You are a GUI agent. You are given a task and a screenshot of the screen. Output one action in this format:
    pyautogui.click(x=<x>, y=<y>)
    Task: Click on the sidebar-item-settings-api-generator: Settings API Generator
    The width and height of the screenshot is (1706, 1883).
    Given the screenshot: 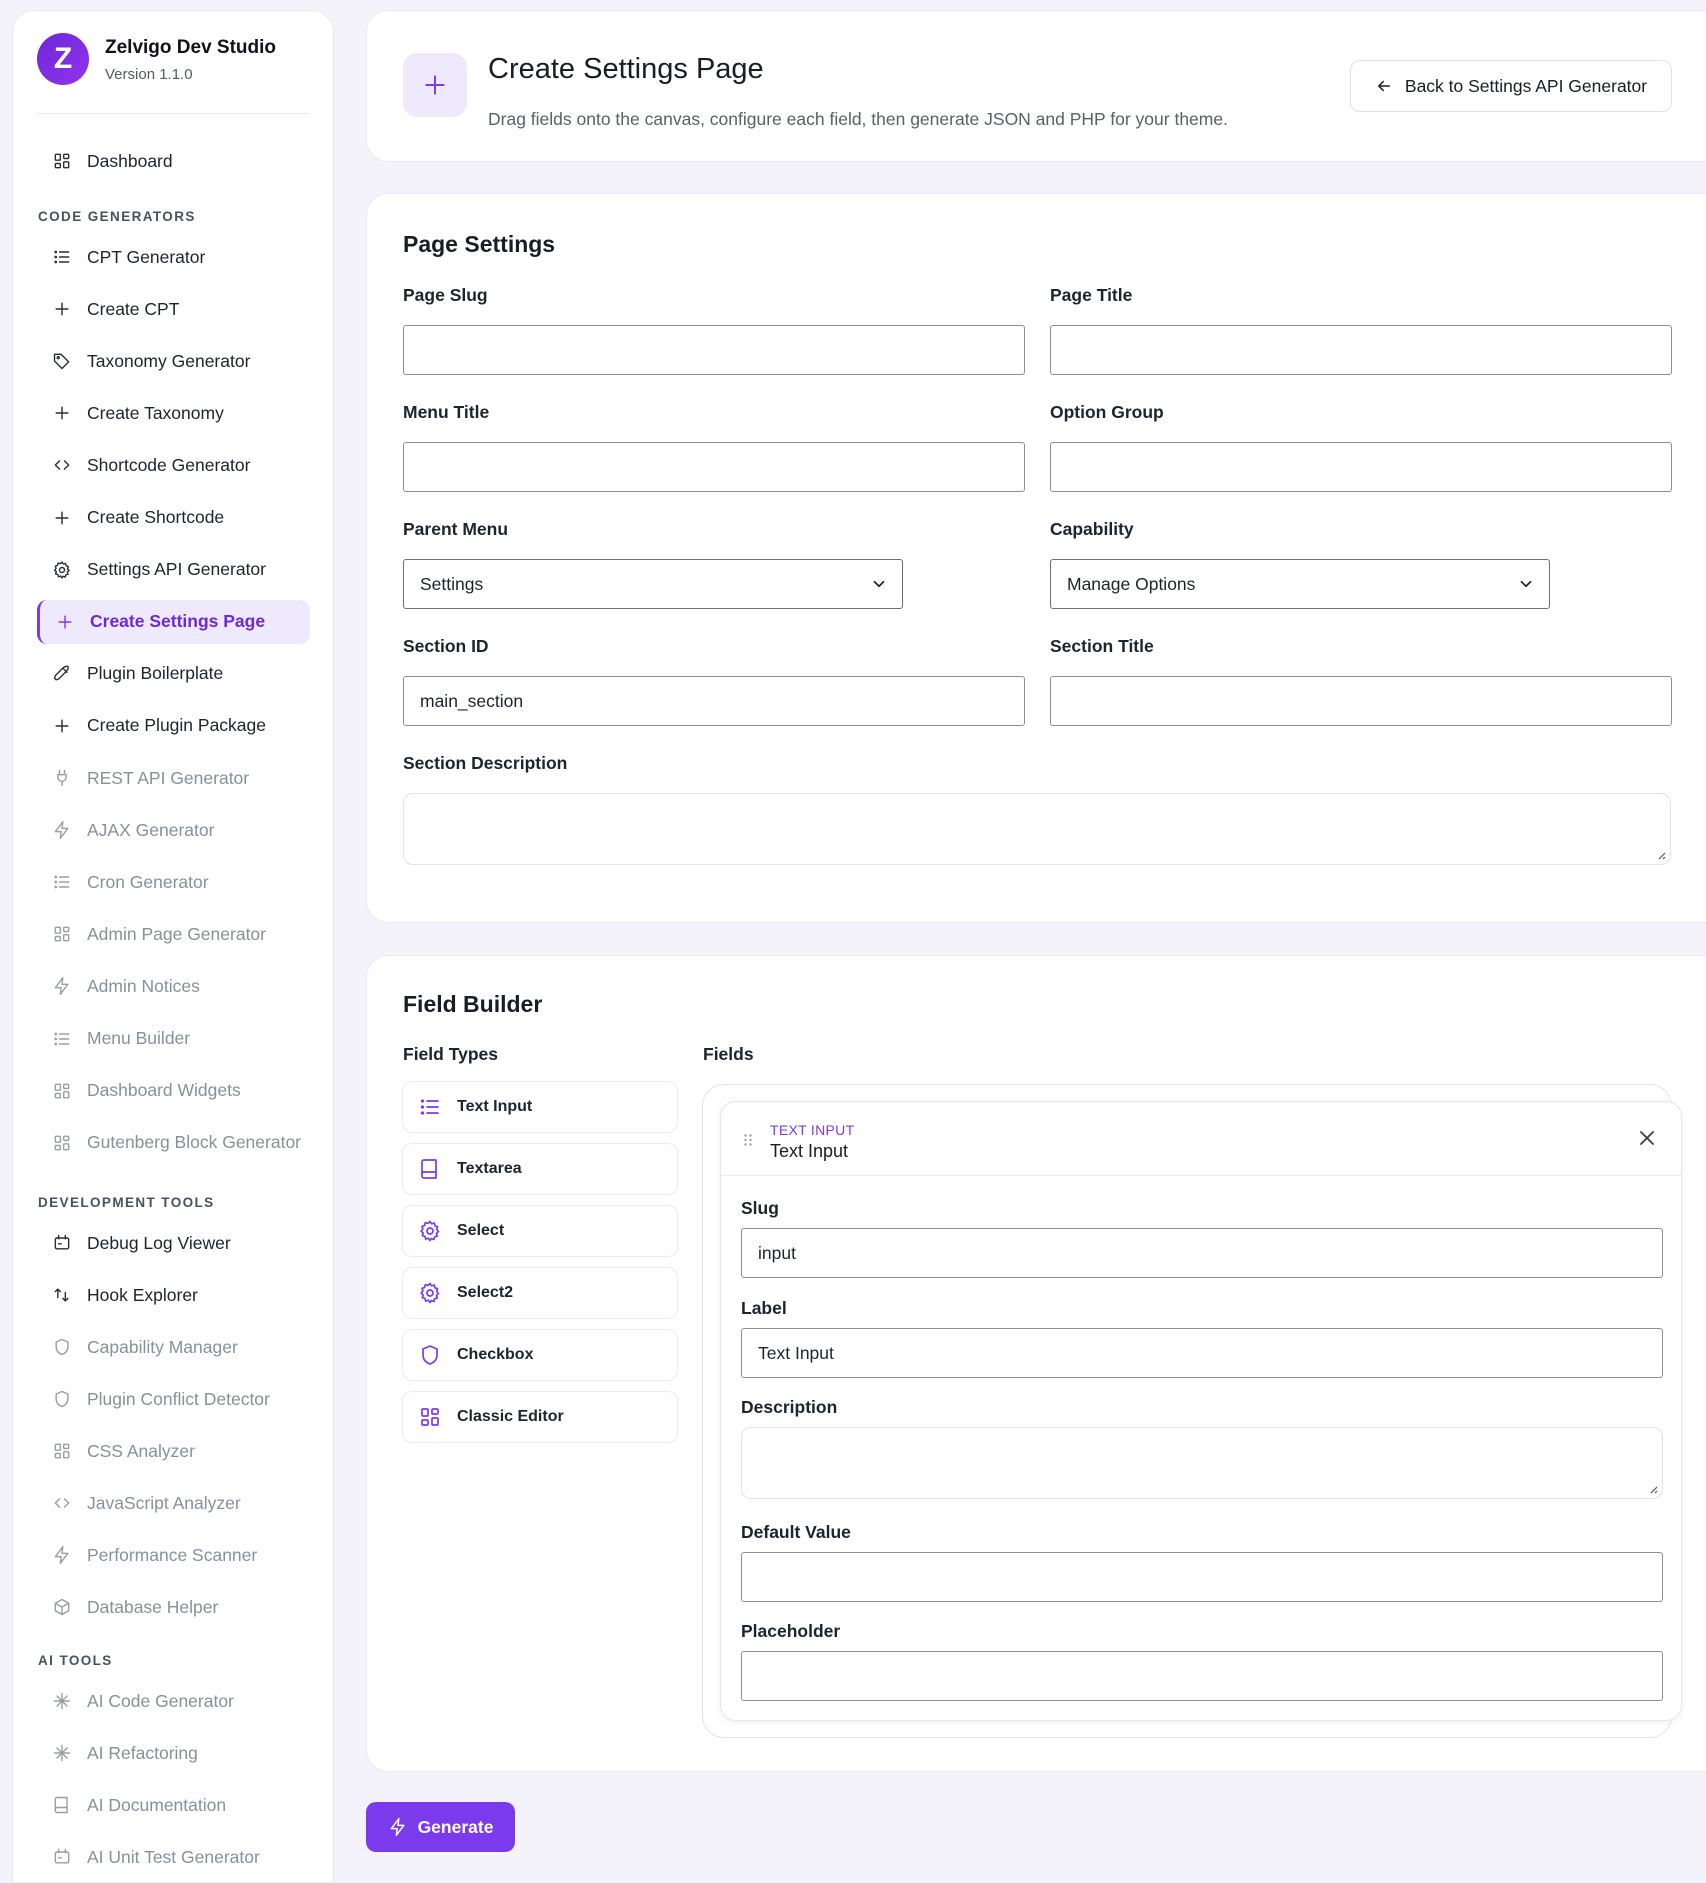 What is the action you would take?
    pyautogui.click(x=173, y=570)
    